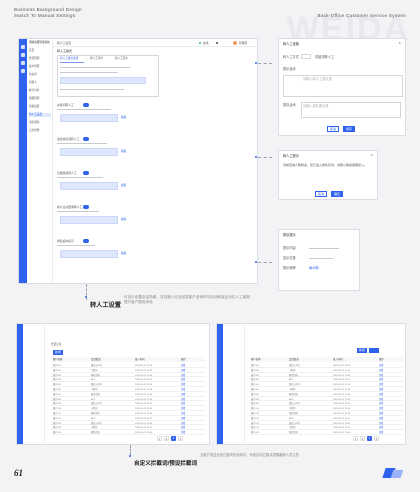 This screenshot has width=420, height=492. Describe the element at coordinates (69, 59) in the screenshot. I see `sub-tab-1: 转人工模式选择` at that location.